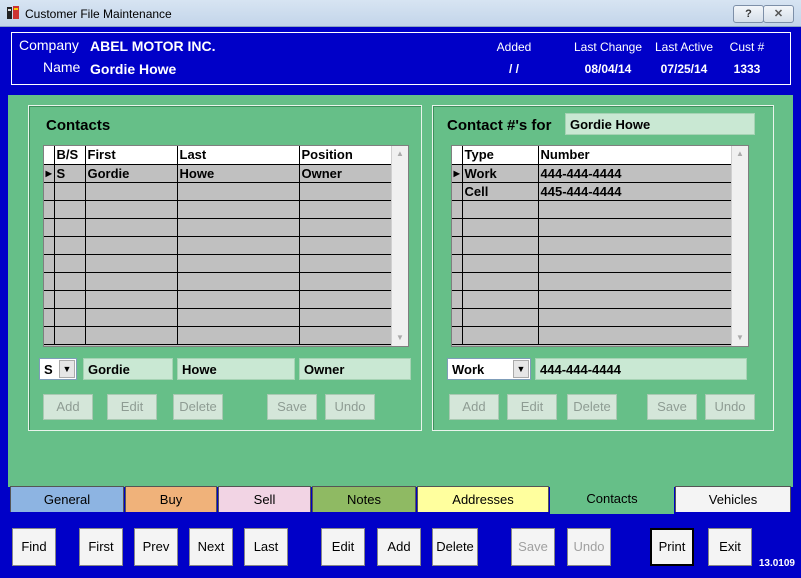 This screenshot has height=578, width=801. What do you see at coordinates (612, 499) in the screenshot?
I see `tab-contacts: Contacts` at bounding box center [612, 499].